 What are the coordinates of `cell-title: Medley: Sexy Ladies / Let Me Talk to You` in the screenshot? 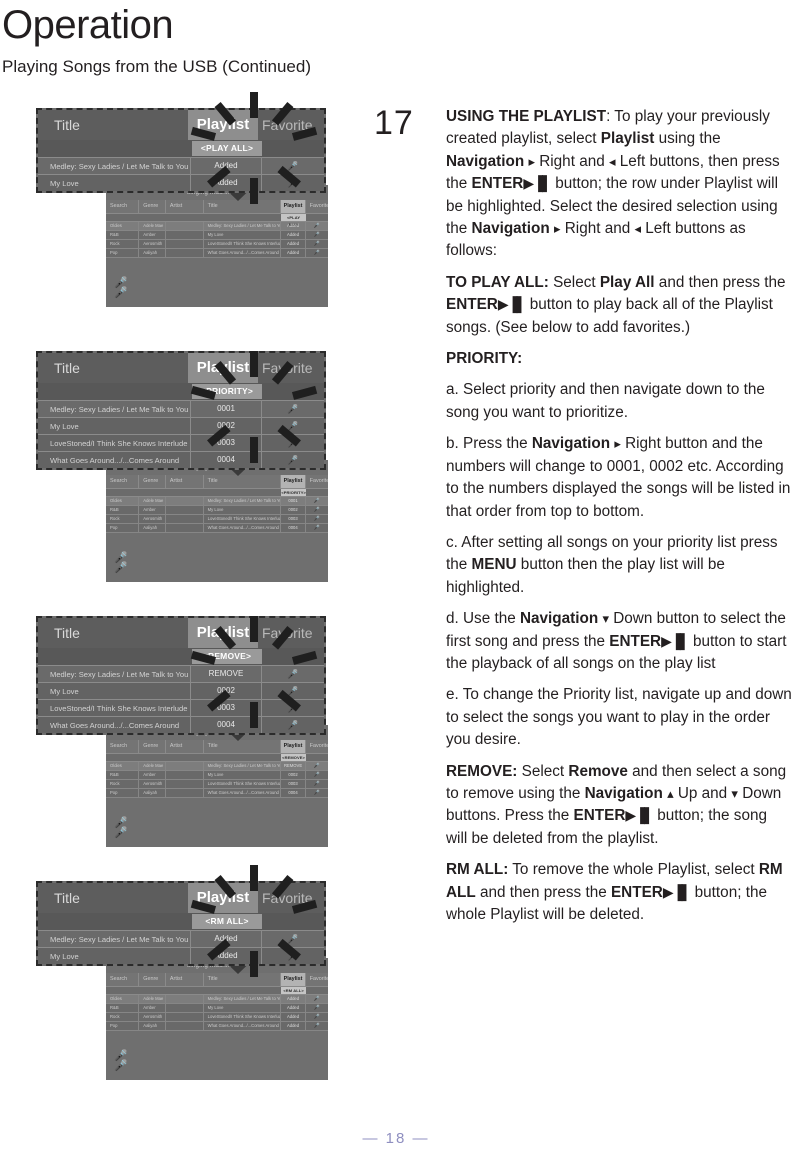 It's located at (243, 501).